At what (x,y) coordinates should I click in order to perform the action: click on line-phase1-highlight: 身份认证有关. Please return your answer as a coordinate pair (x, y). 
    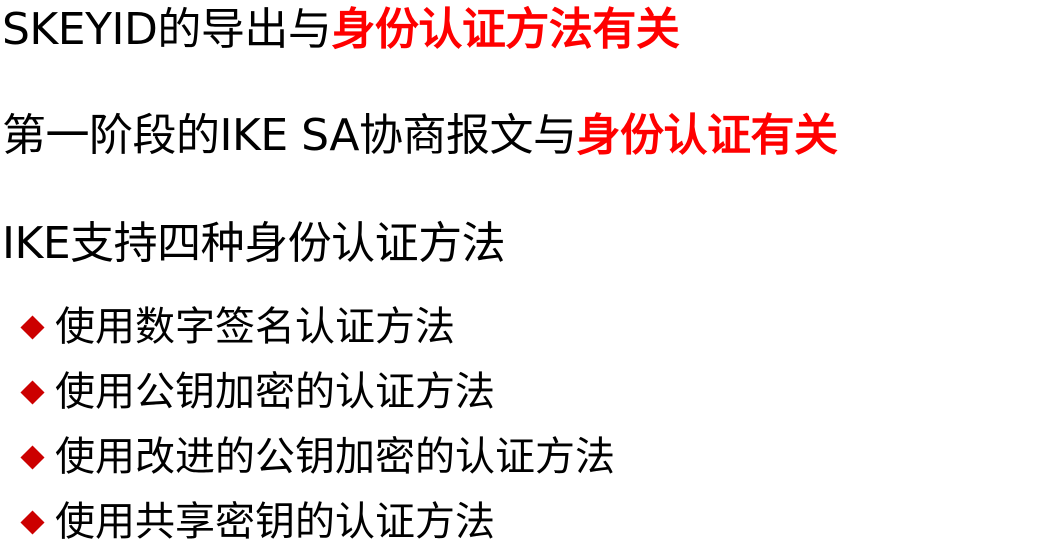
    Looking at the image, I should click on (707, 135).